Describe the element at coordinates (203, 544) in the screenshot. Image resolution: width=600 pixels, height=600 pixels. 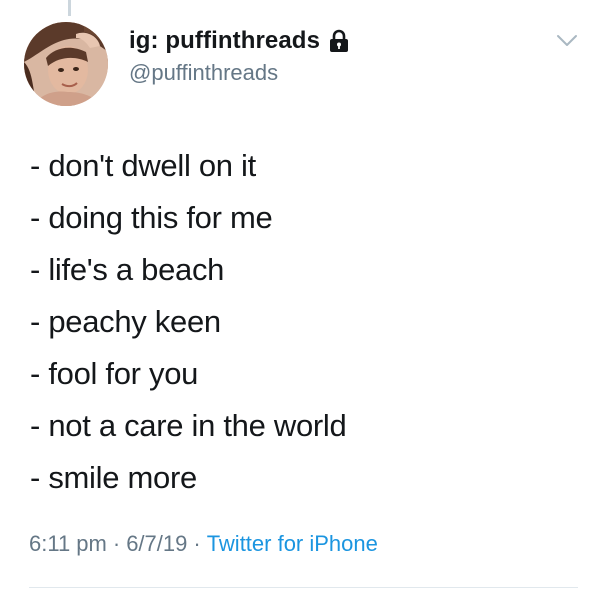
I see `tweet-metadata: 6:11 pm · 6/7/19 · Twitter for iPhone` at that location.